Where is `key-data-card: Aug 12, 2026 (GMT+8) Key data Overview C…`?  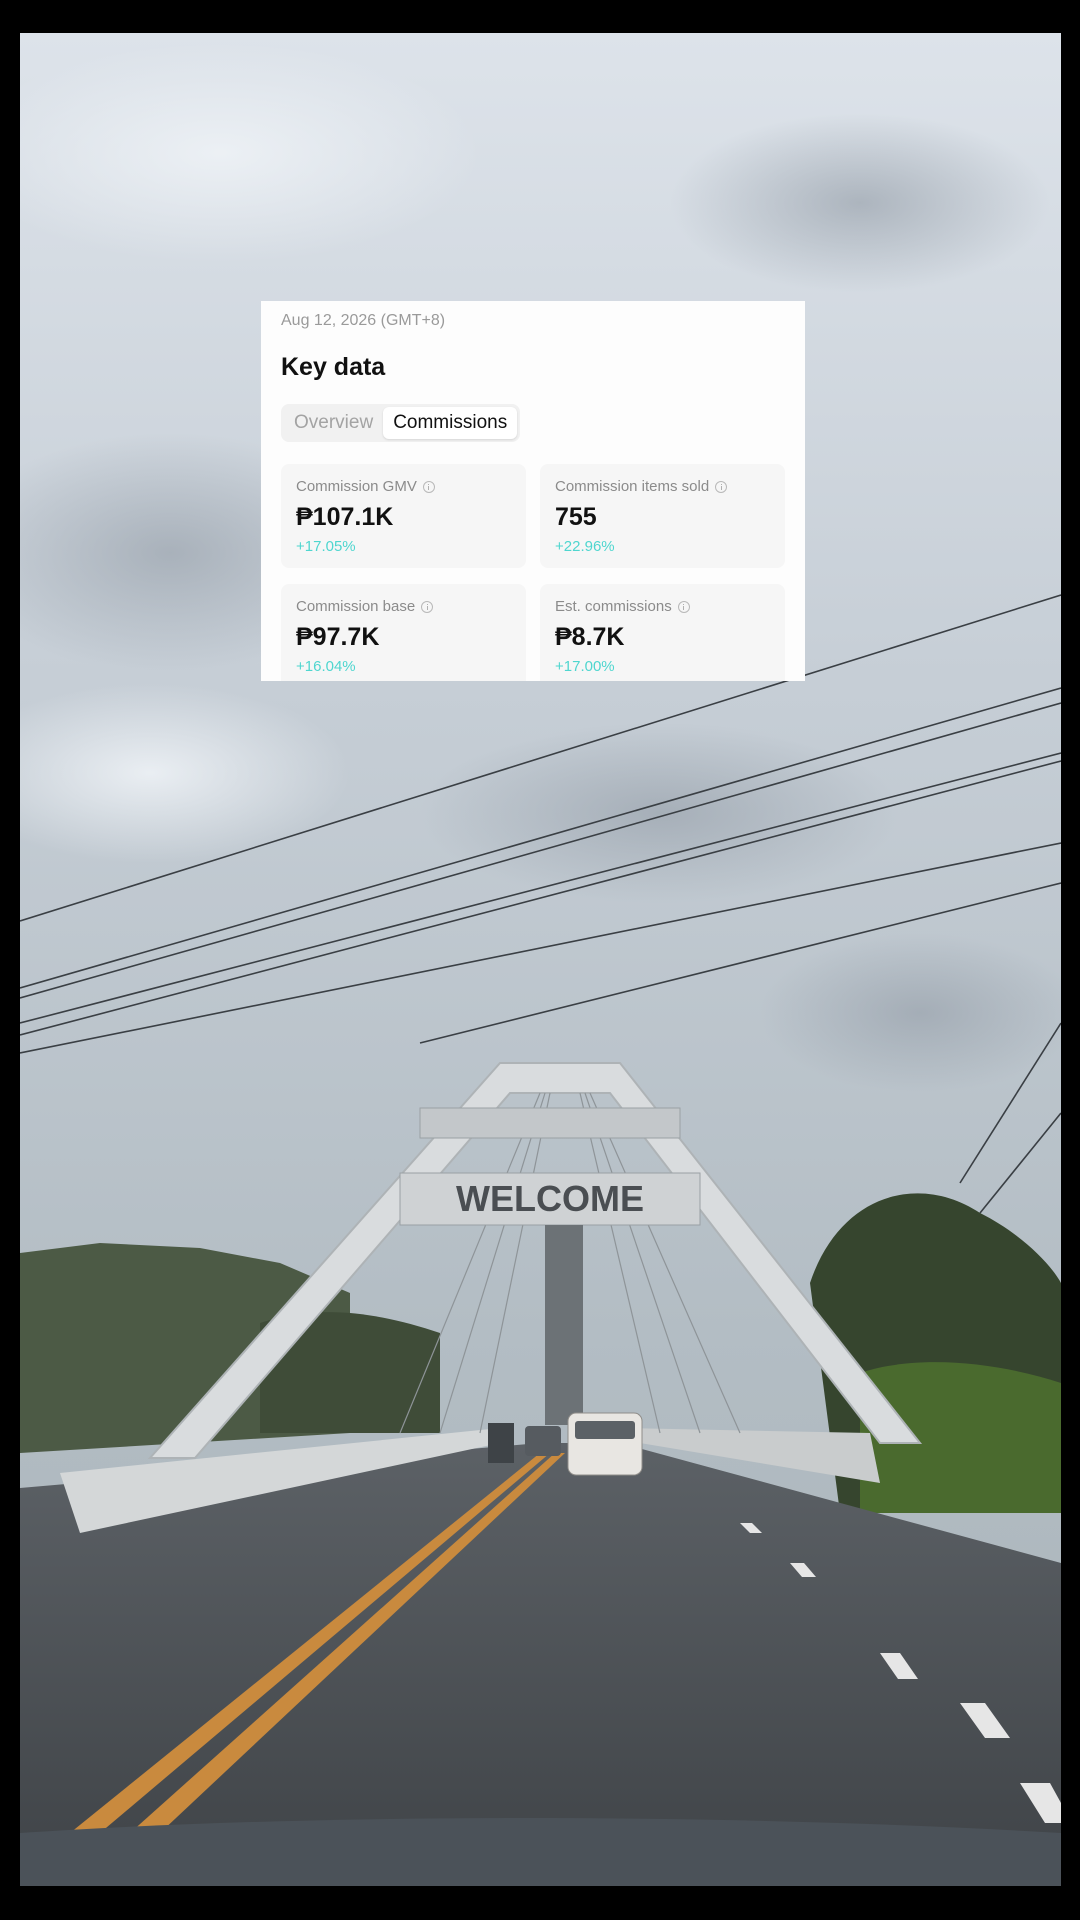 key-data-card: Aug 12, 2026 (GMT+8) Key data Overview C… is located at coordinates (533, 491).